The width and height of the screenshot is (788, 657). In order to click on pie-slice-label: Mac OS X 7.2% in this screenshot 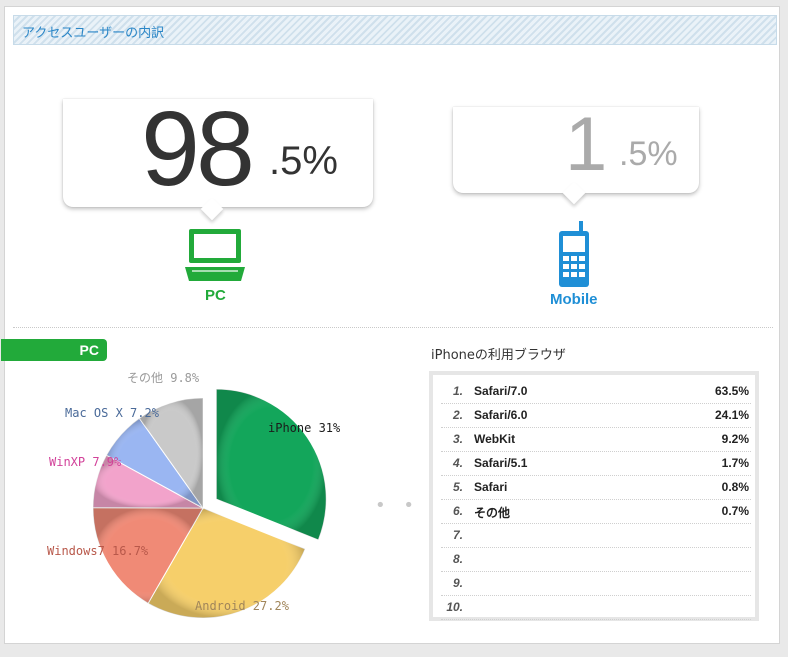, I will do `click(112, 413)`.